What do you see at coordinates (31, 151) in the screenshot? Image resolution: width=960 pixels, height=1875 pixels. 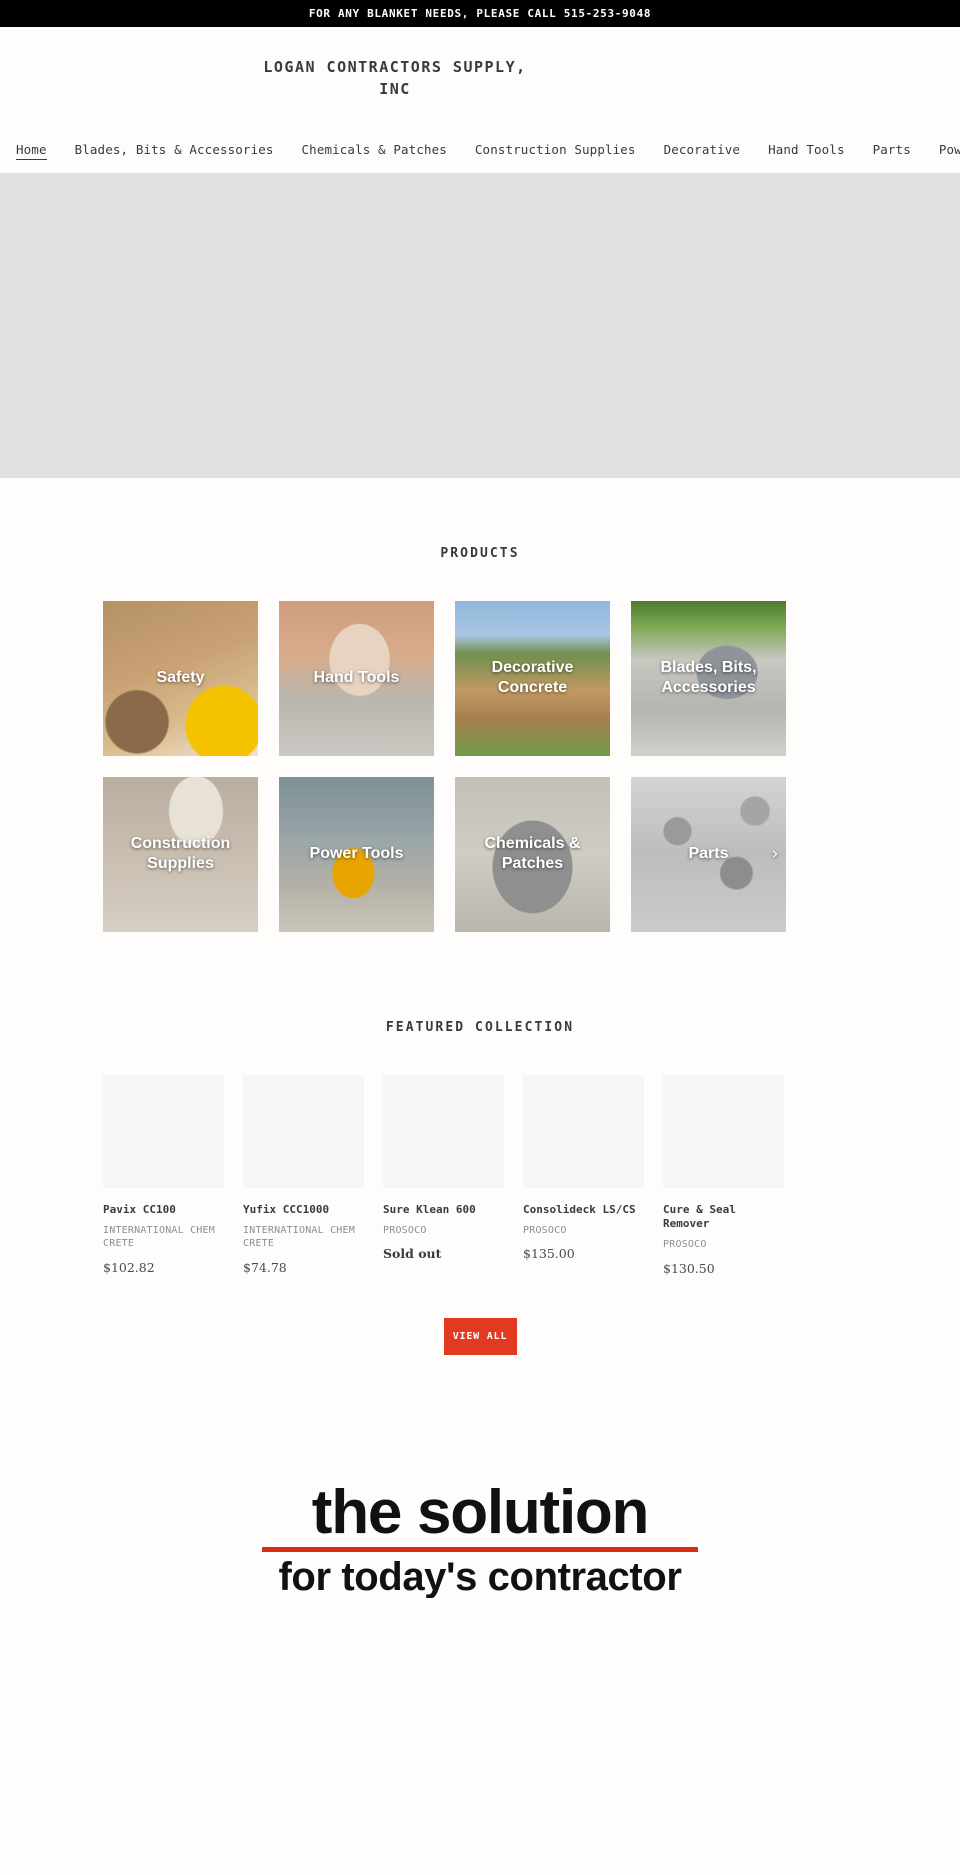 I see `nav-item-home: Home` at bounding box center [31, 151].